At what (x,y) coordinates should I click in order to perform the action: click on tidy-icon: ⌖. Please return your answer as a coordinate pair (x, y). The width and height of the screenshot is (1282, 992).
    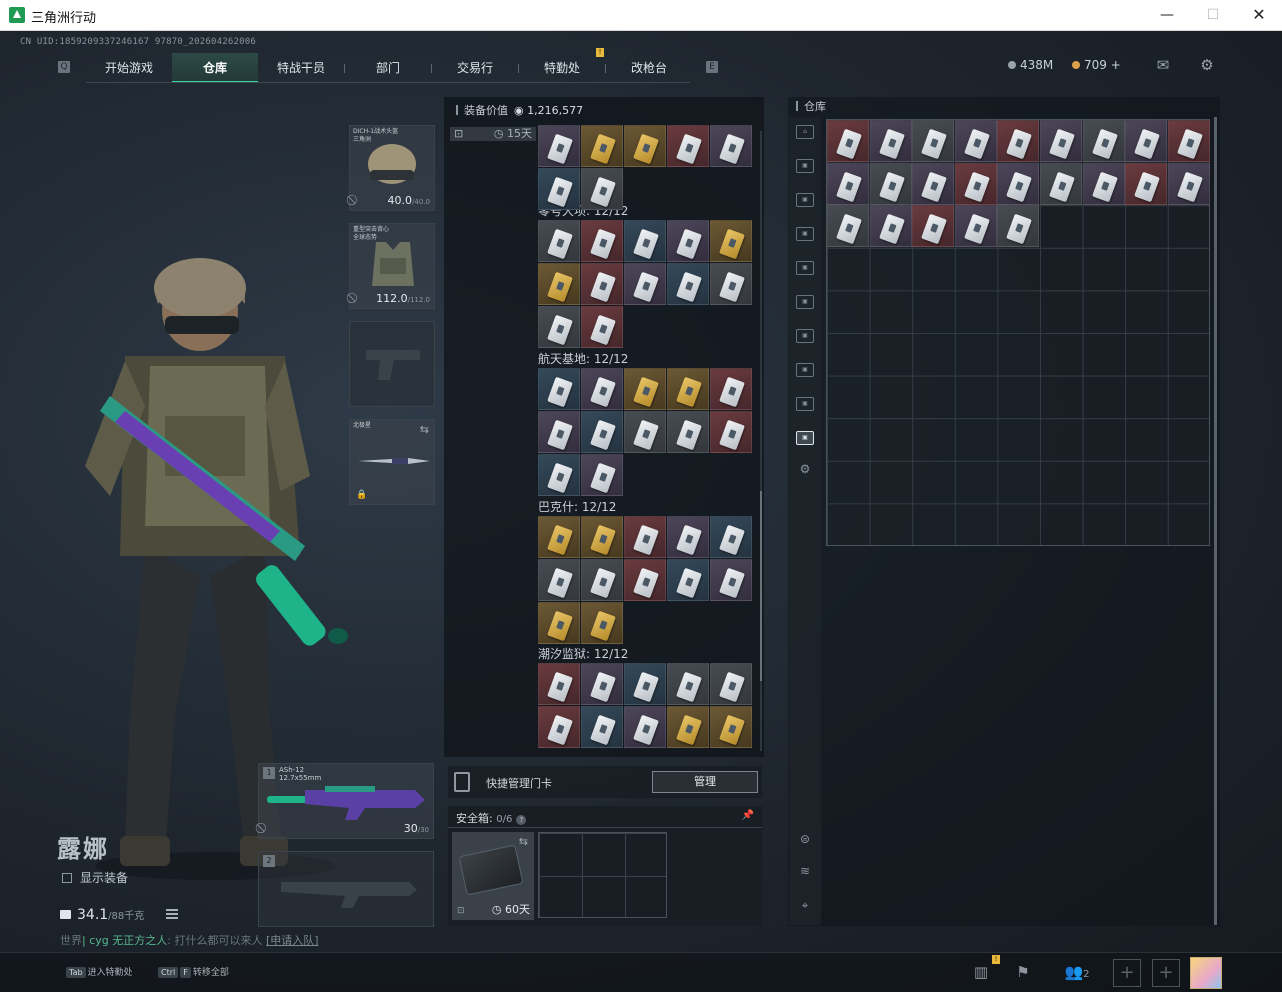
    Looking at the image, I should click on (805, 906).